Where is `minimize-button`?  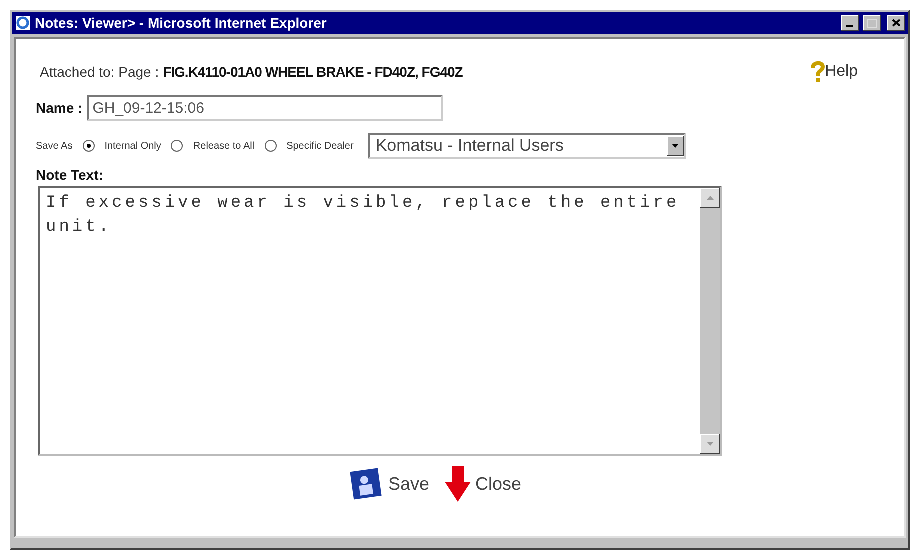 minimize-button is located at coordinates (850, 23).